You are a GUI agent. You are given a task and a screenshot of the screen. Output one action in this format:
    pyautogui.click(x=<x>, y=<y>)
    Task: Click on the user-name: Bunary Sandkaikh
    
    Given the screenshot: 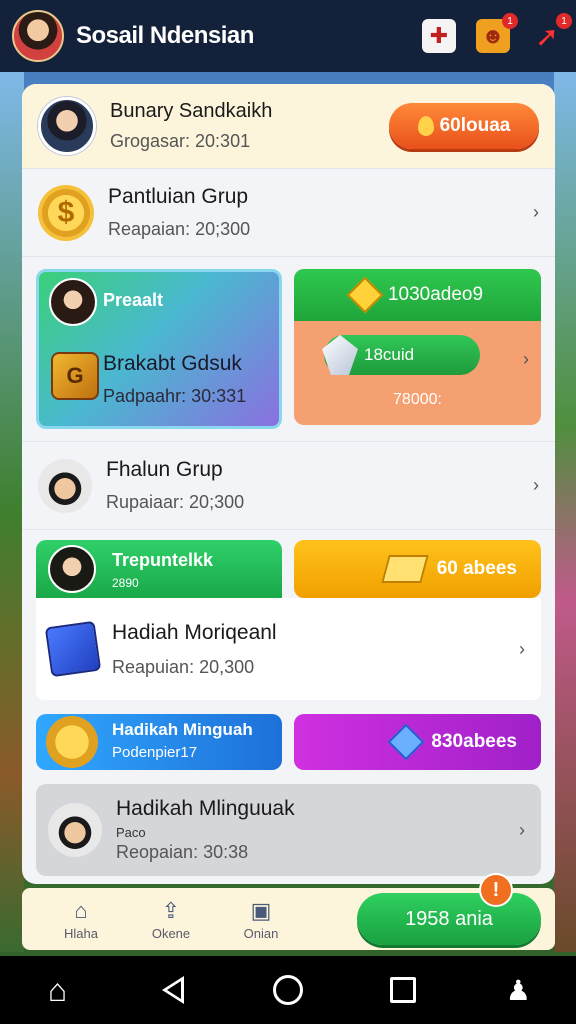 What is the action you would take?
    pyautogui.click(x=191, y=111)
    